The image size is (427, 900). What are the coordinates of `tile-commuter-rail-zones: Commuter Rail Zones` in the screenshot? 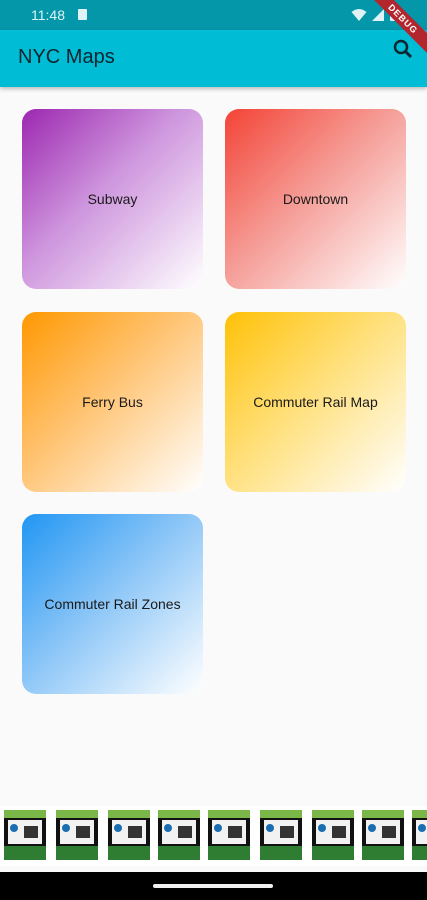 It's located at (112, 604).